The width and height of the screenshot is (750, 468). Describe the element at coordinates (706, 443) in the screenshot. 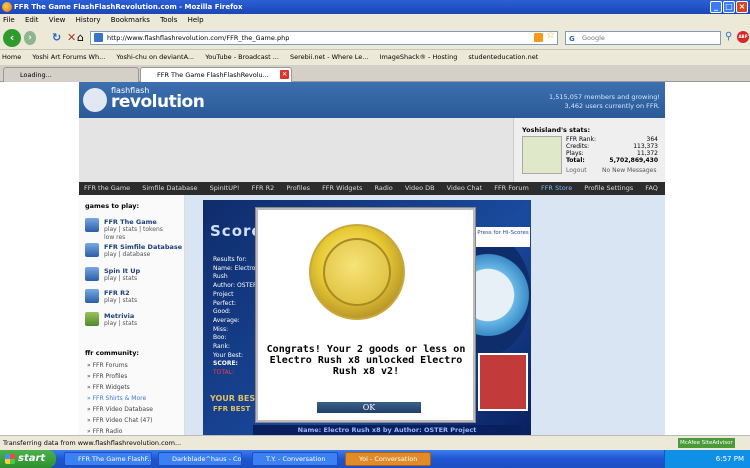

I see `mcafee-badge: McAfee SiteAdvisor` at that location.